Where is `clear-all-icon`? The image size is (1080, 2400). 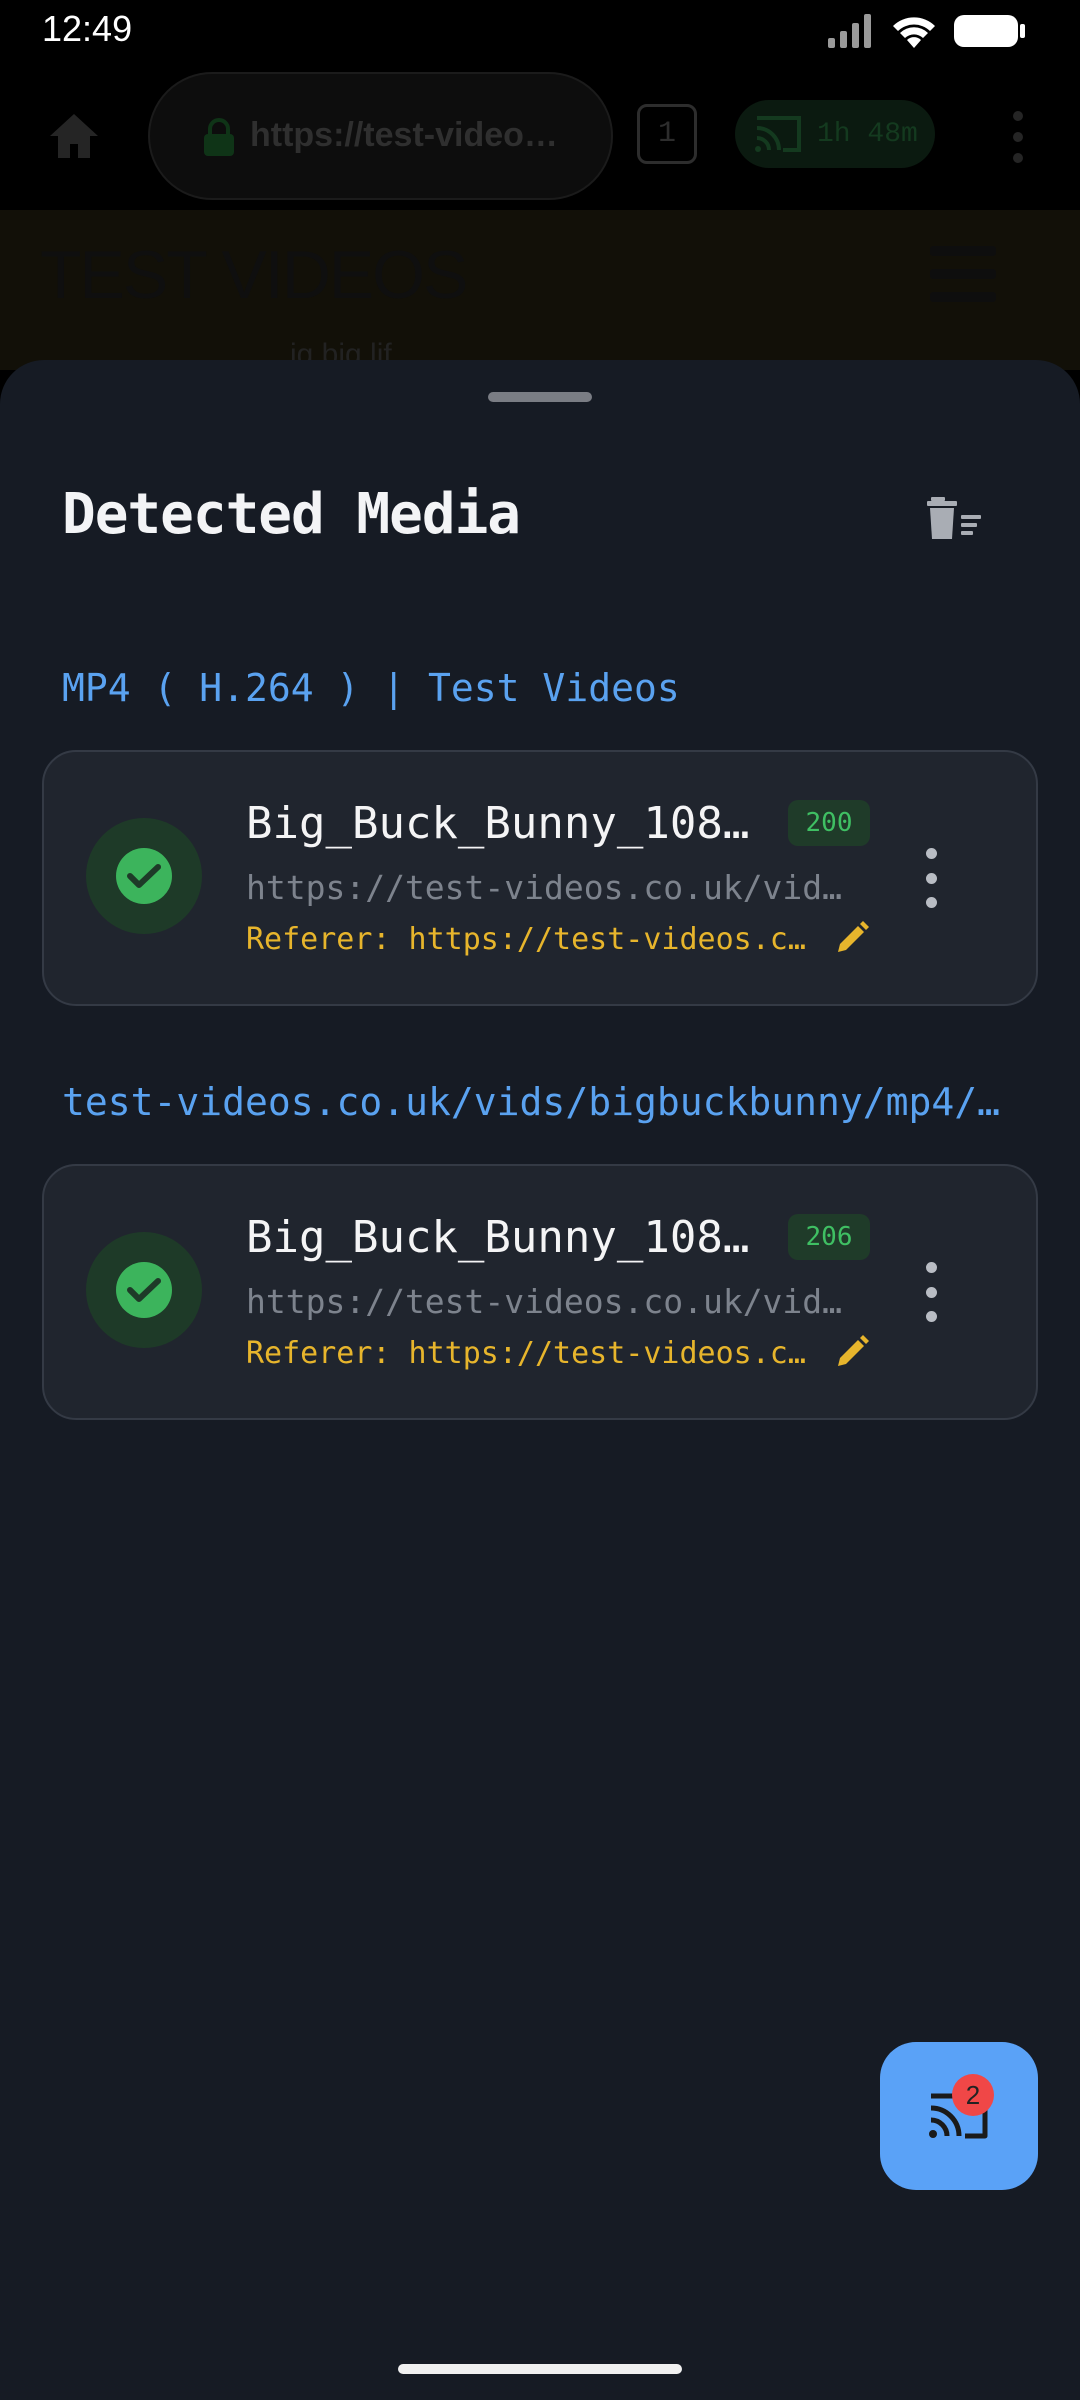
clear-all-icon is located at coordinates (954, 518).